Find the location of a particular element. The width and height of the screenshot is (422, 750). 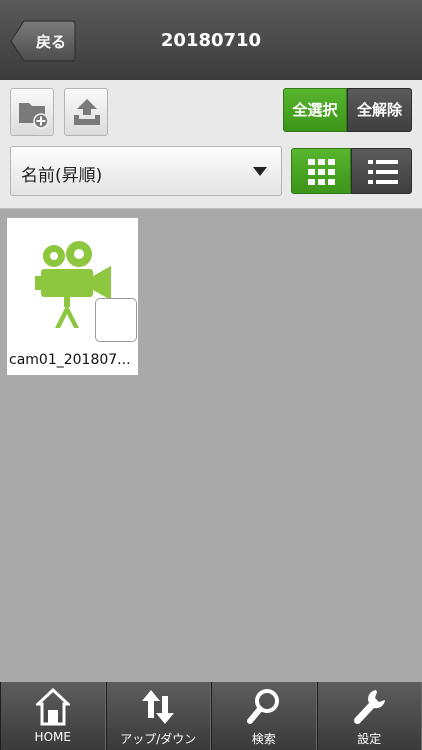

grid-view-button is located at coordinates (321, 171).